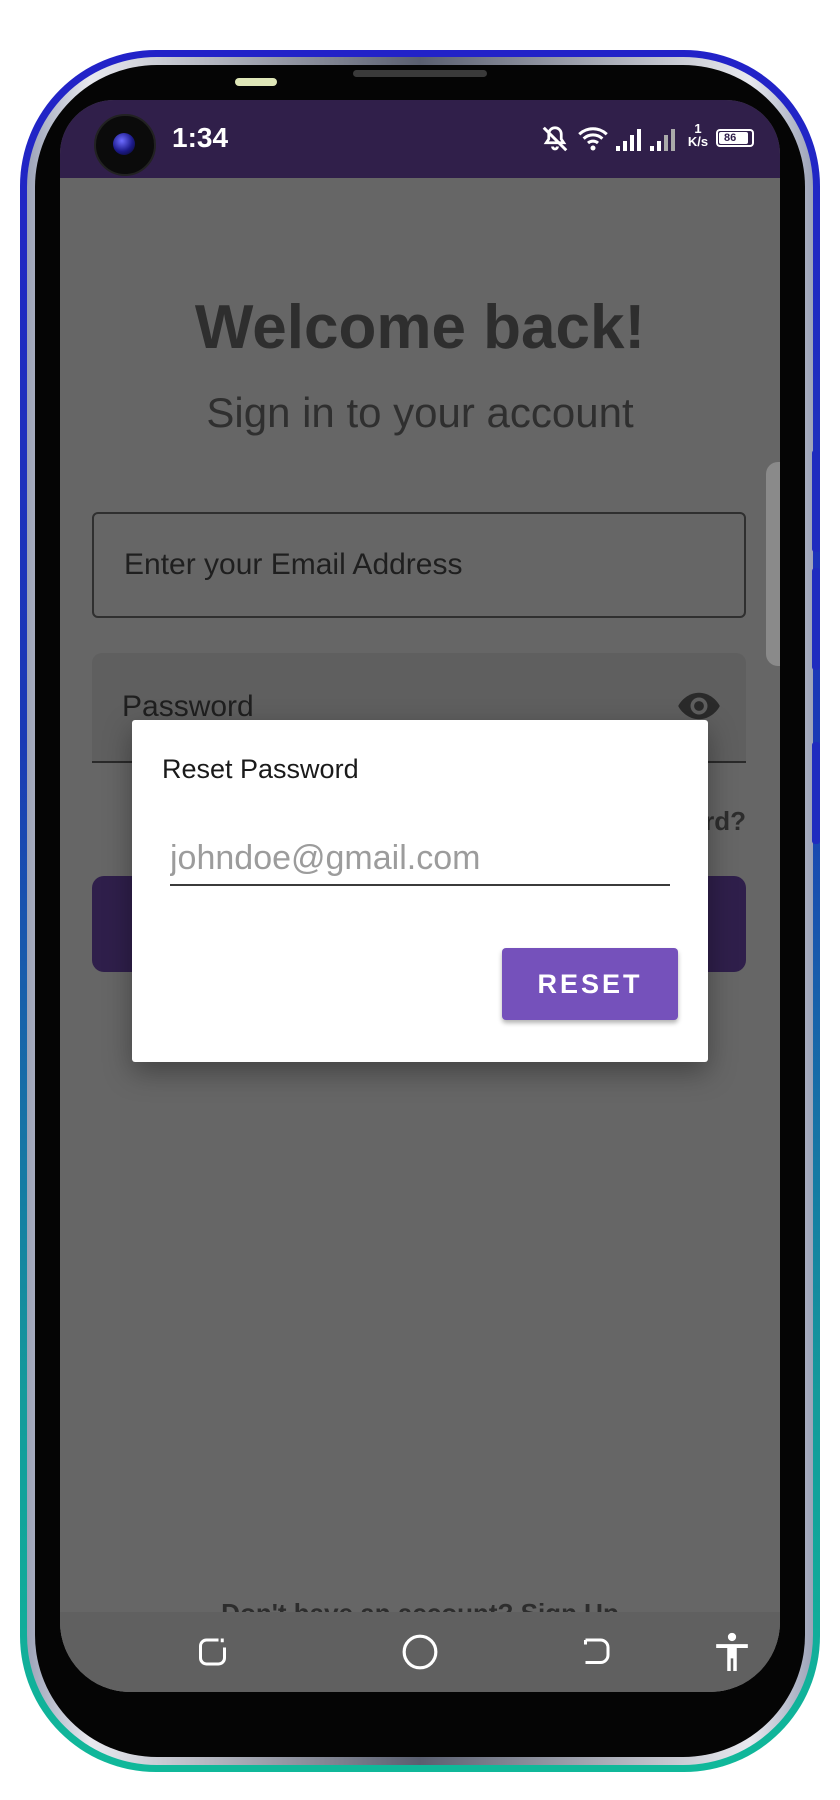  I want to click on bell-off-icon, so click(555, 139).